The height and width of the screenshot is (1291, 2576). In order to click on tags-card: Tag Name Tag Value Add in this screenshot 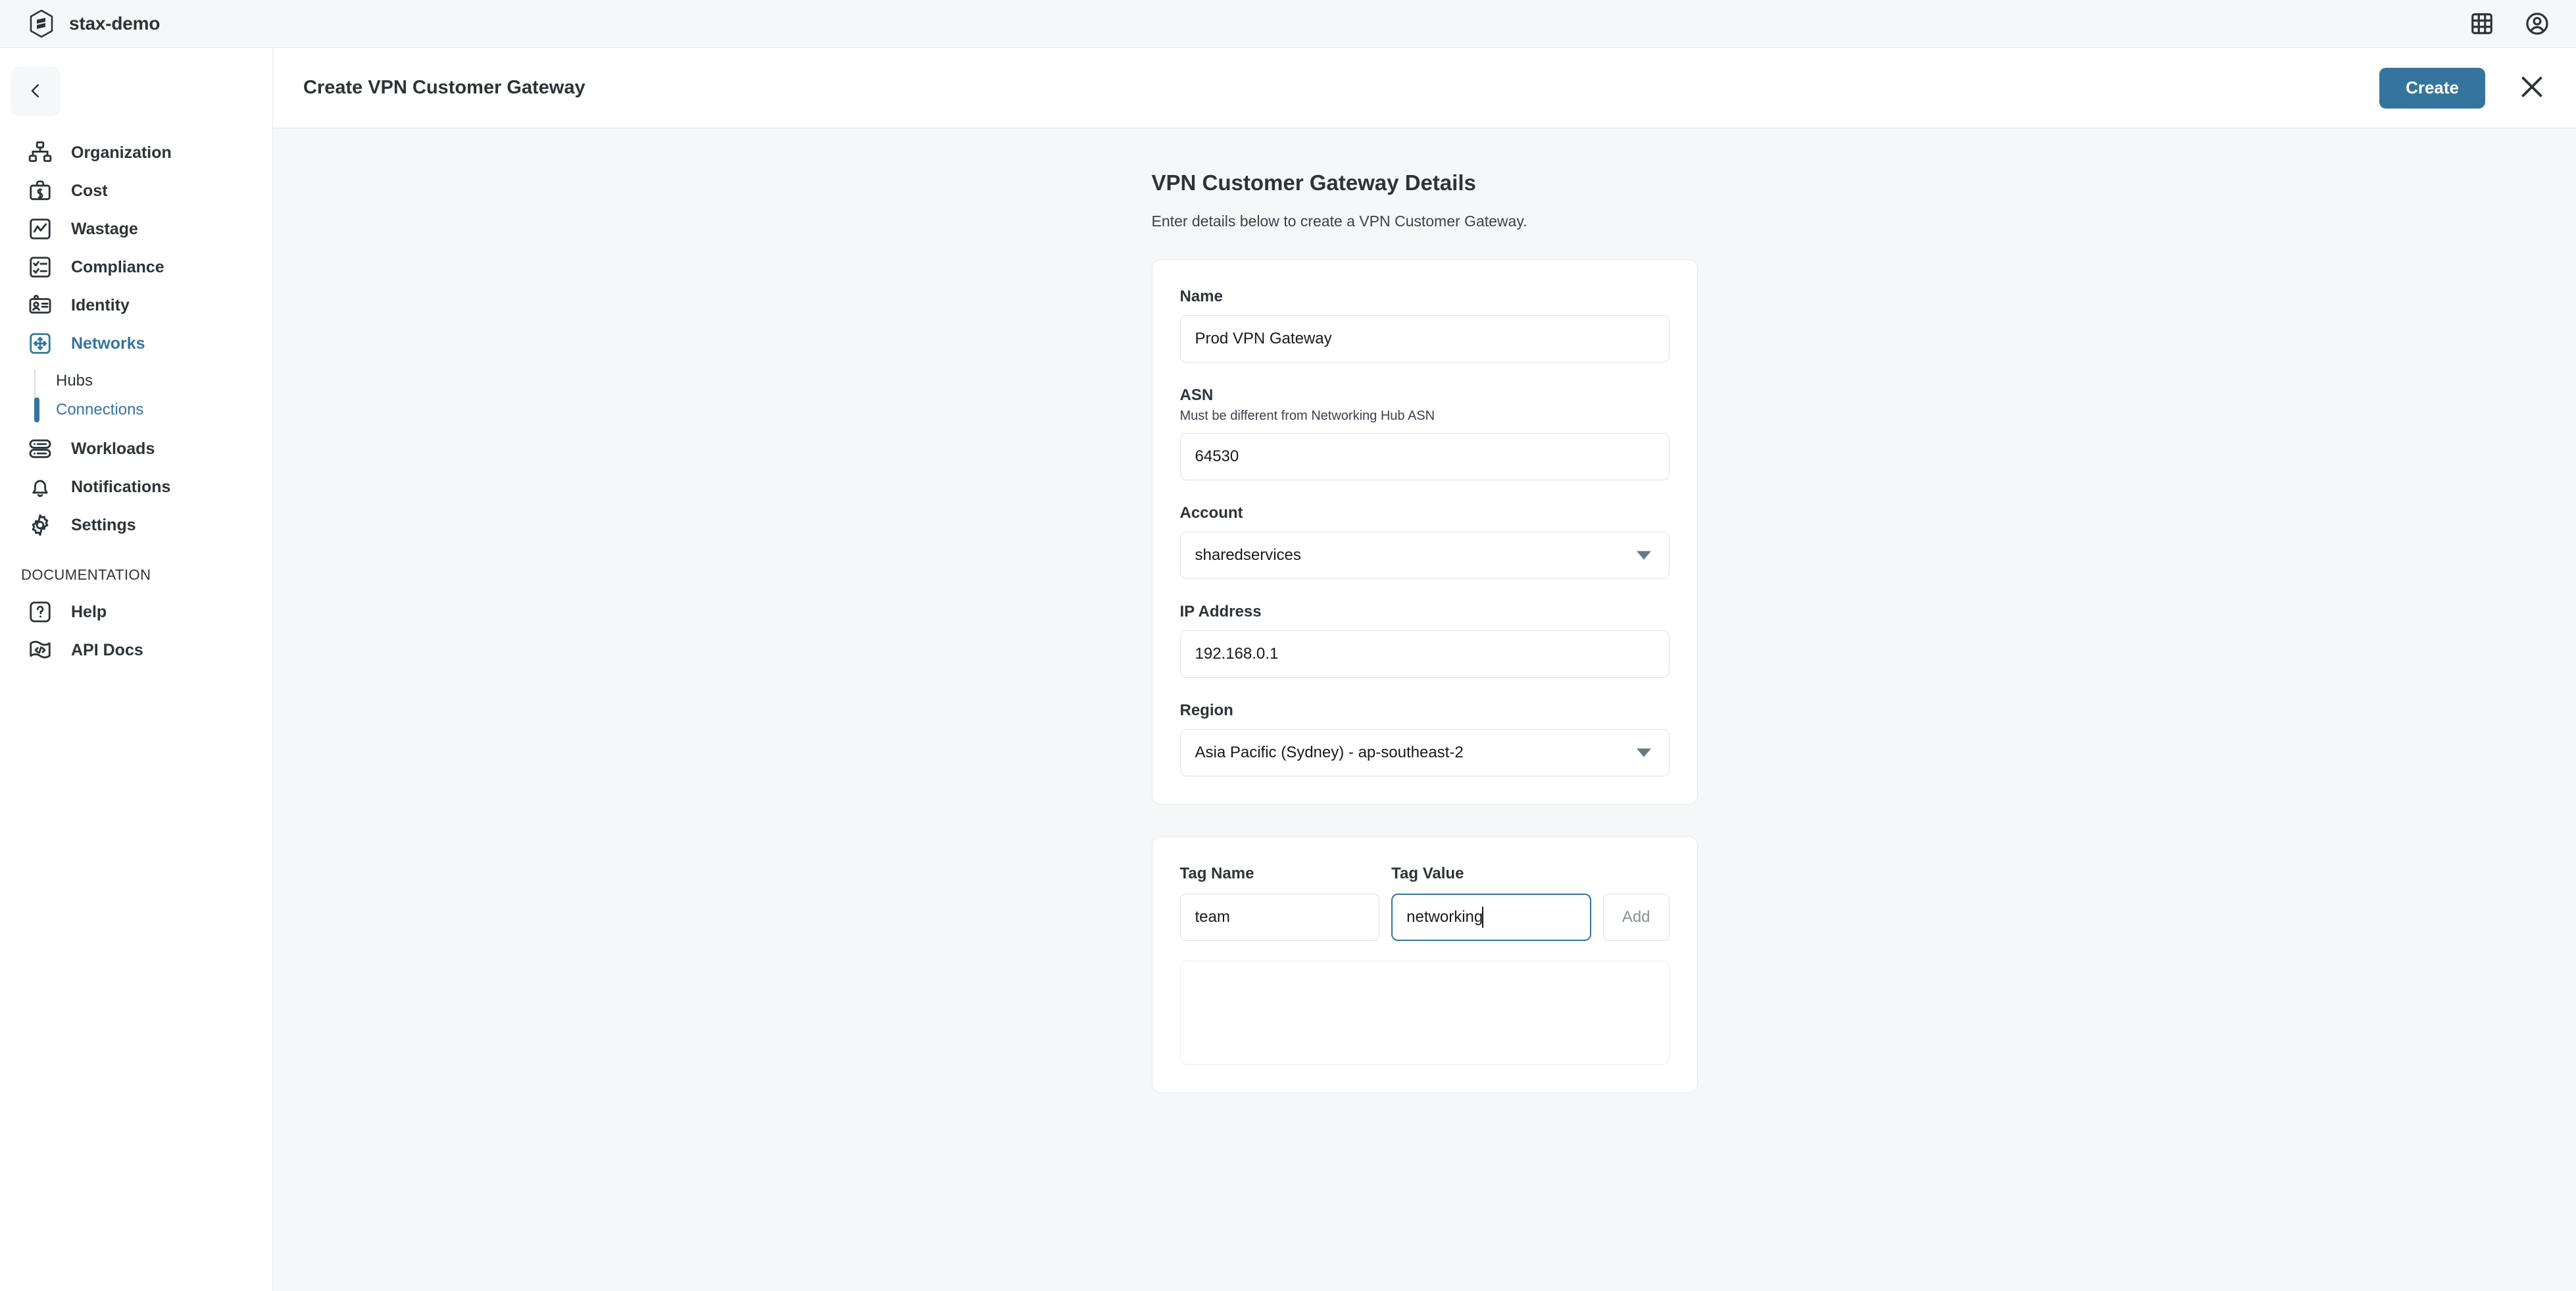, I will do `click(1424, 965)`.